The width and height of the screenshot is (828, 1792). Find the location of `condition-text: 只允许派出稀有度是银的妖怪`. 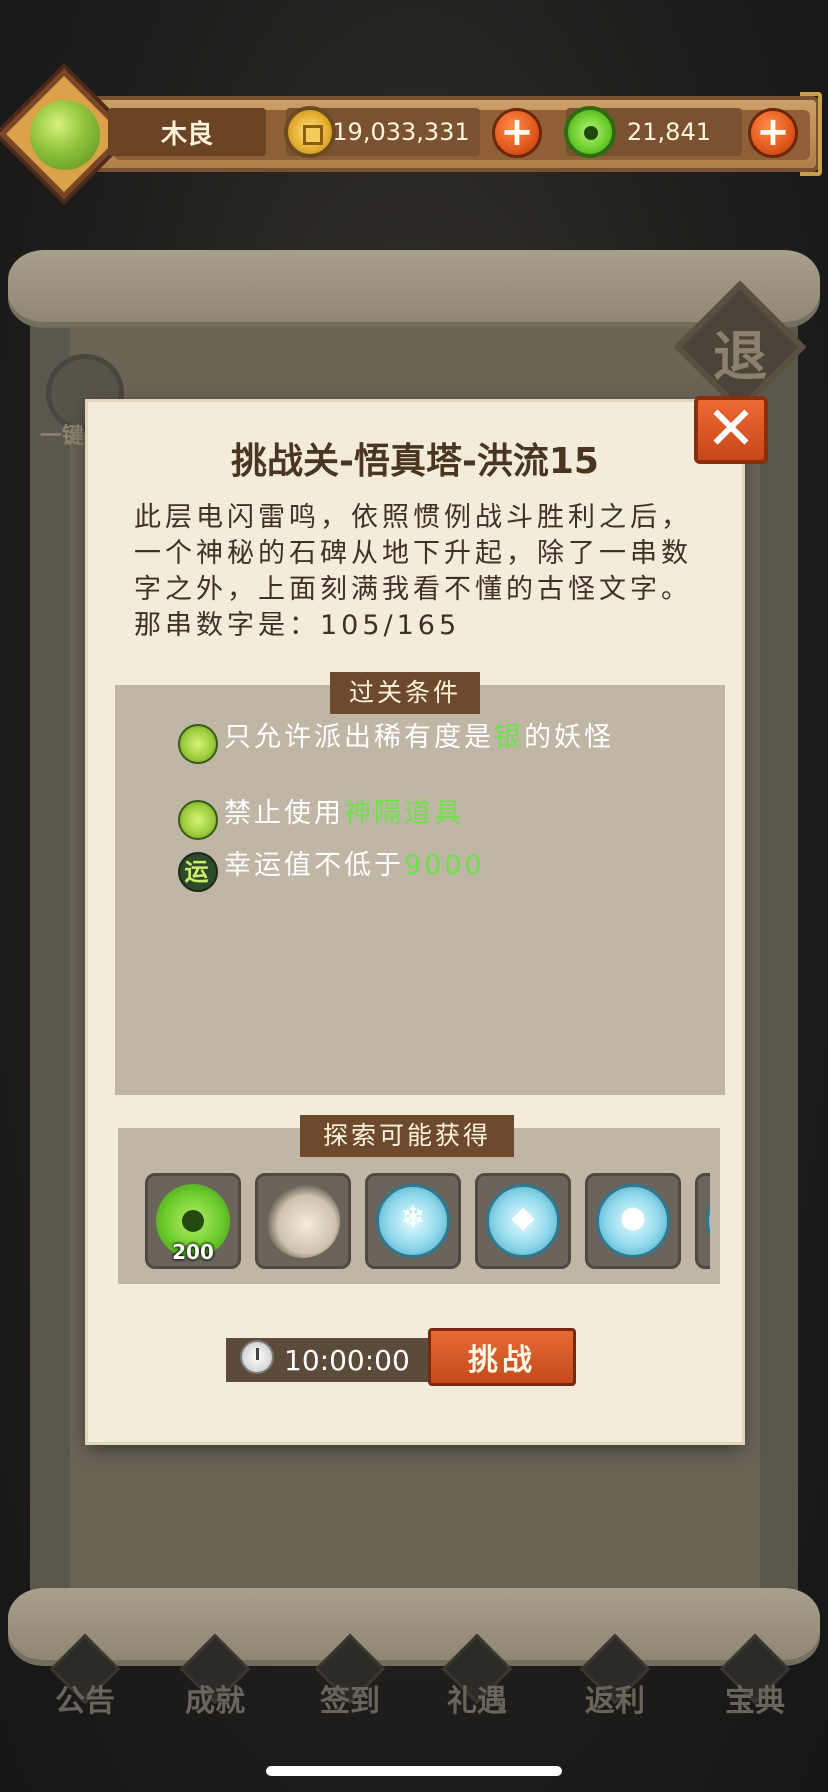

condition-text: 只允许派出稀有度是银的妖怪 is located at coordinates (419, 737).